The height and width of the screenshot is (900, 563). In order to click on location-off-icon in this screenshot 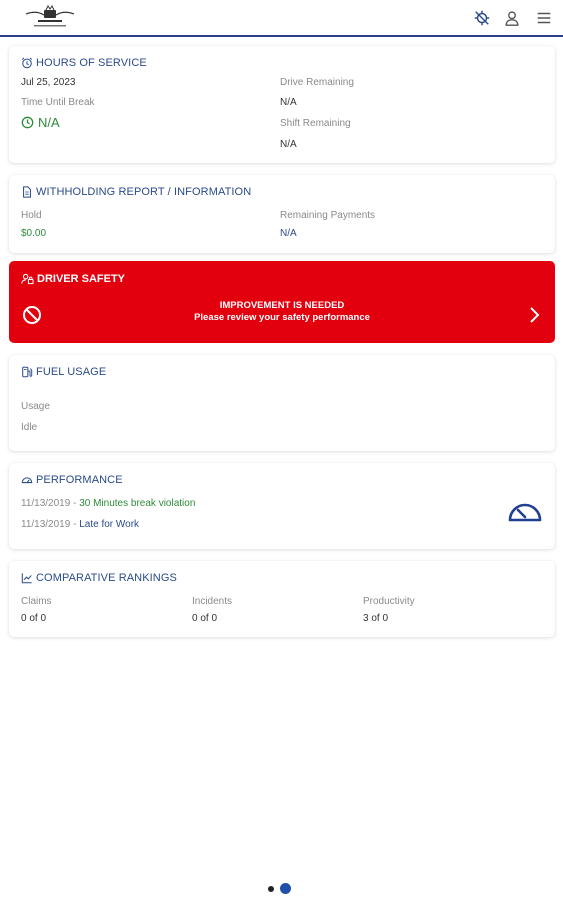, I will do `click(482, 18)`.